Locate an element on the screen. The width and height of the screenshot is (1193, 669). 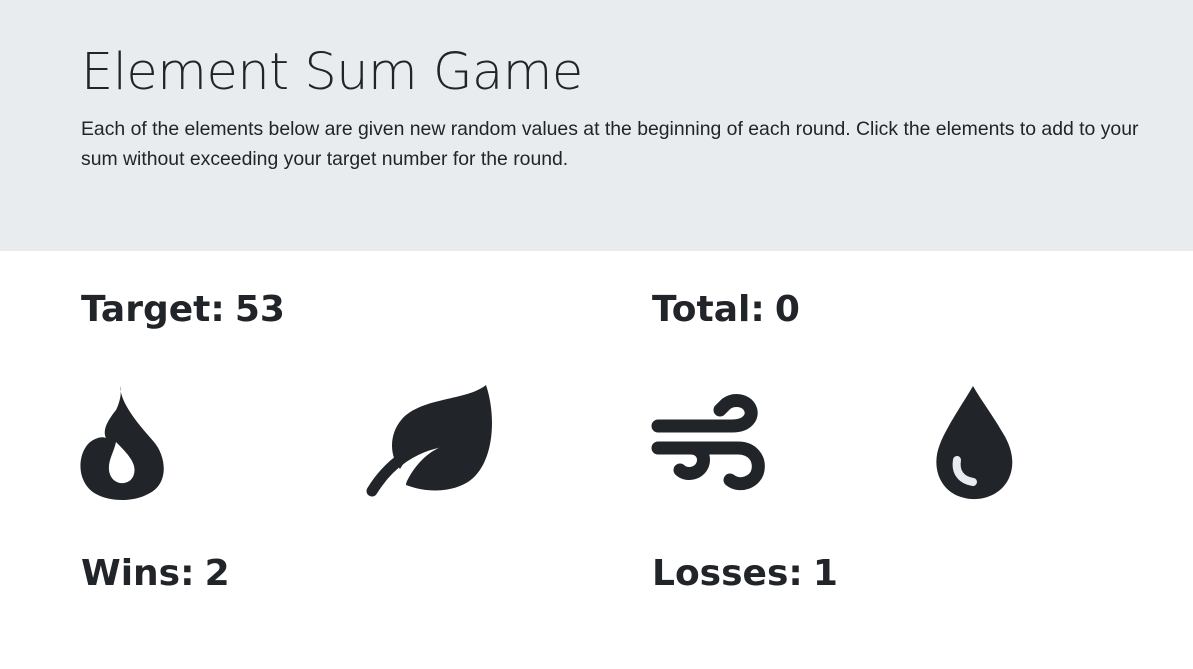
total-display: Total: 0 is located at coordinates (726, 310).